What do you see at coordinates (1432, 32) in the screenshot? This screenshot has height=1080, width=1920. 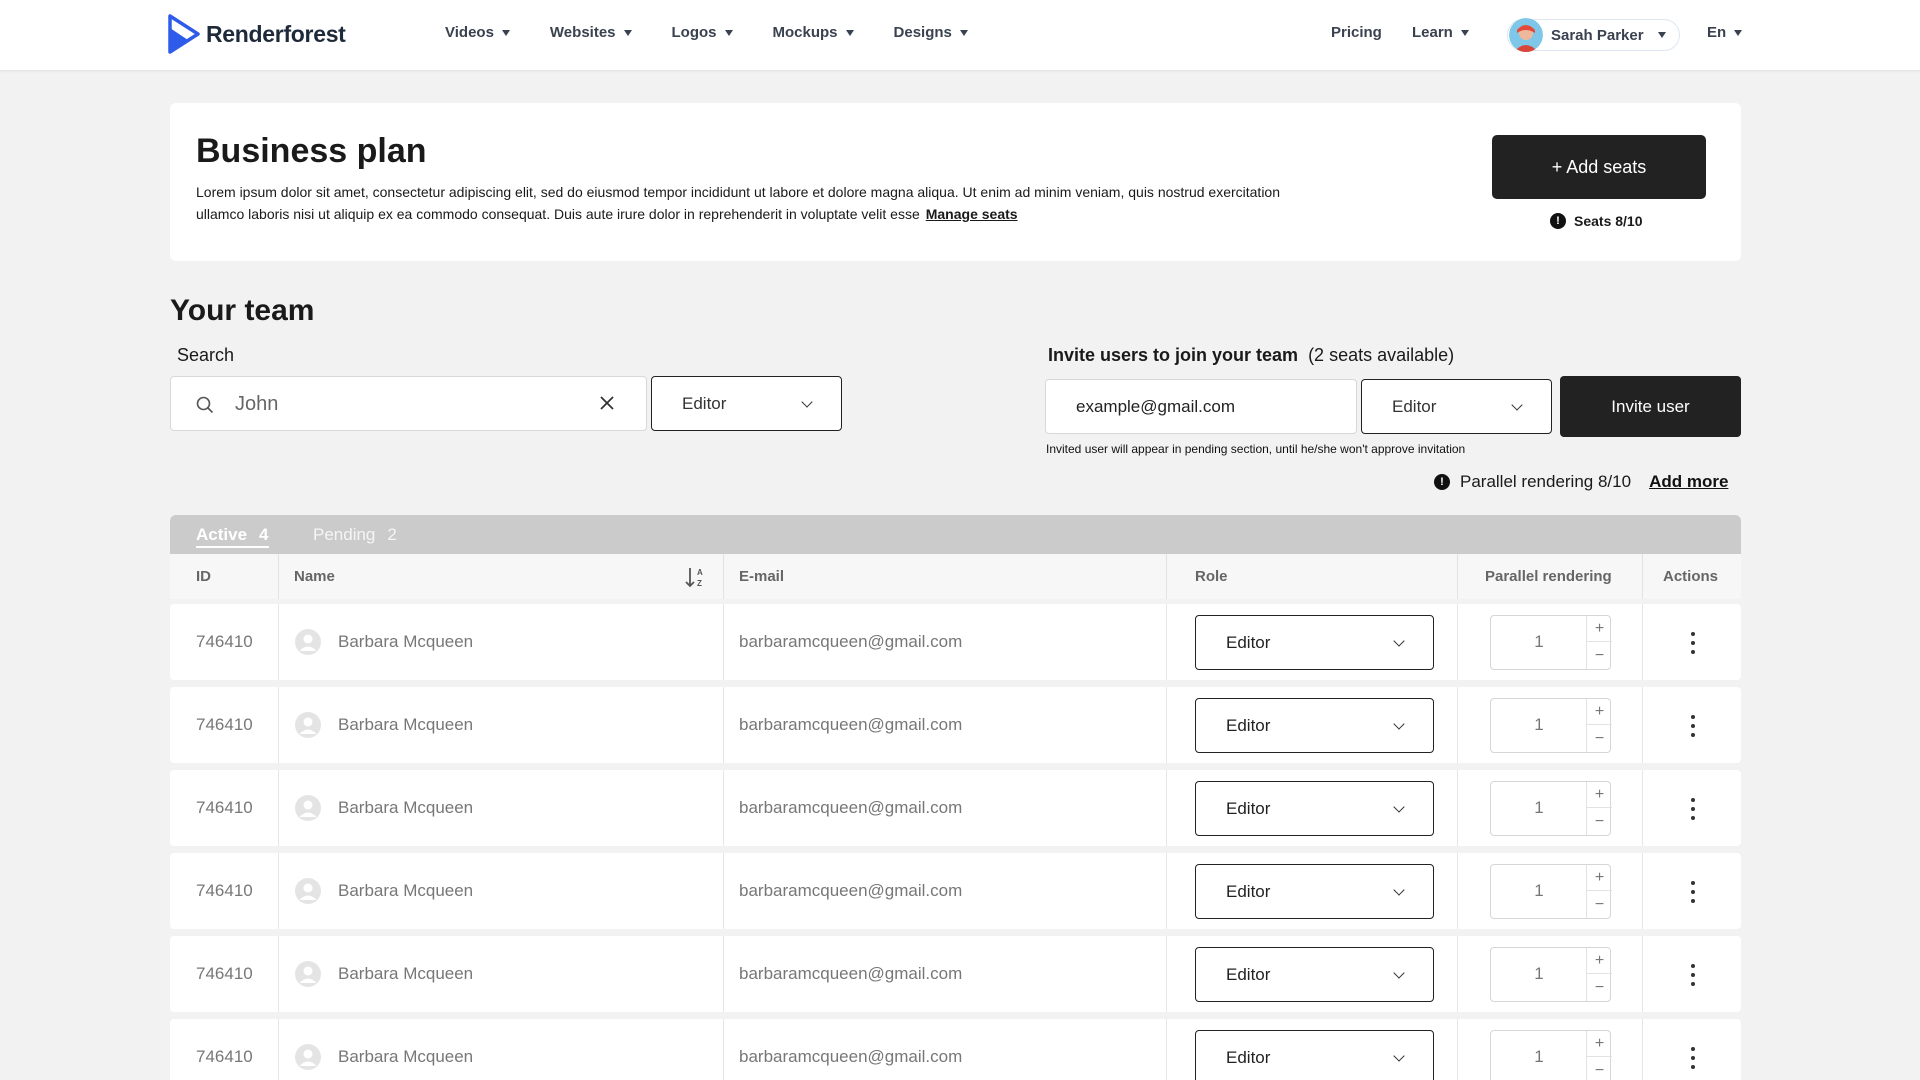 I see `learn-label: Learn` at bounding box center [1432, 32].